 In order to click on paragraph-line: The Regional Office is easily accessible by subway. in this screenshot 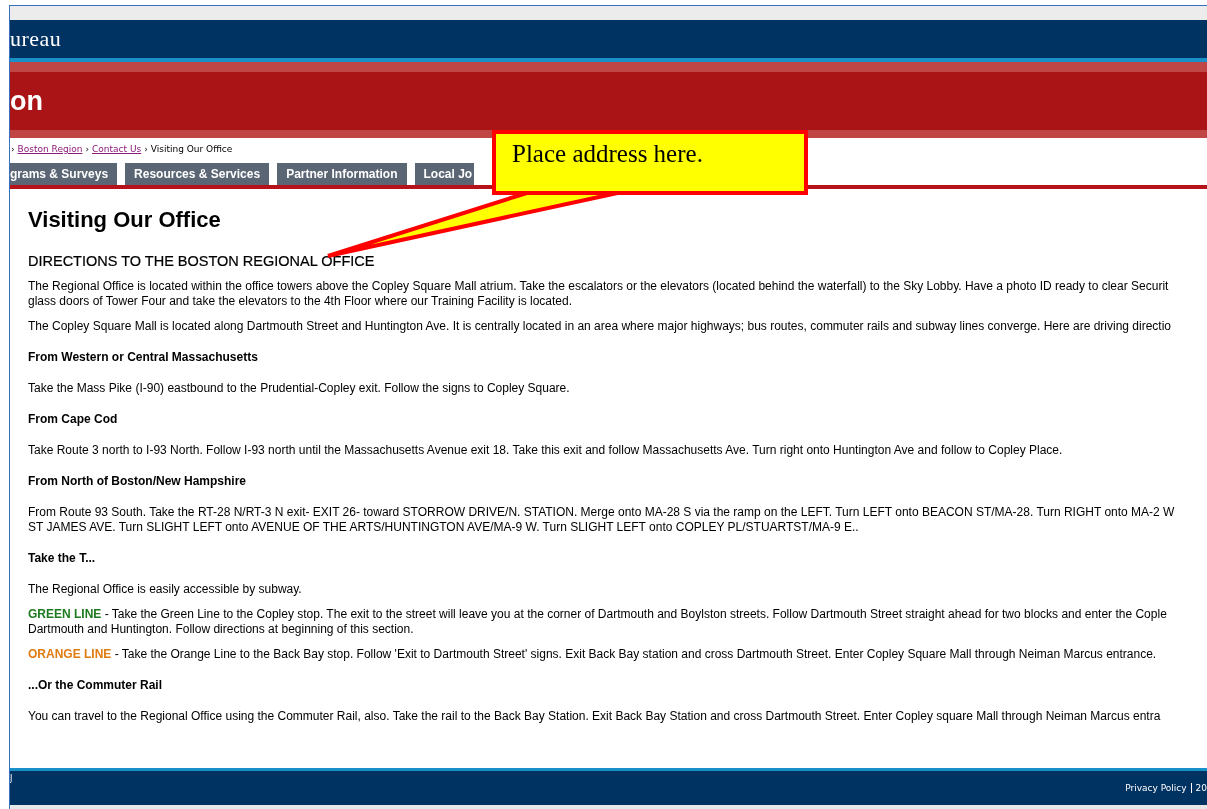, I will do `click(165, 589)`.